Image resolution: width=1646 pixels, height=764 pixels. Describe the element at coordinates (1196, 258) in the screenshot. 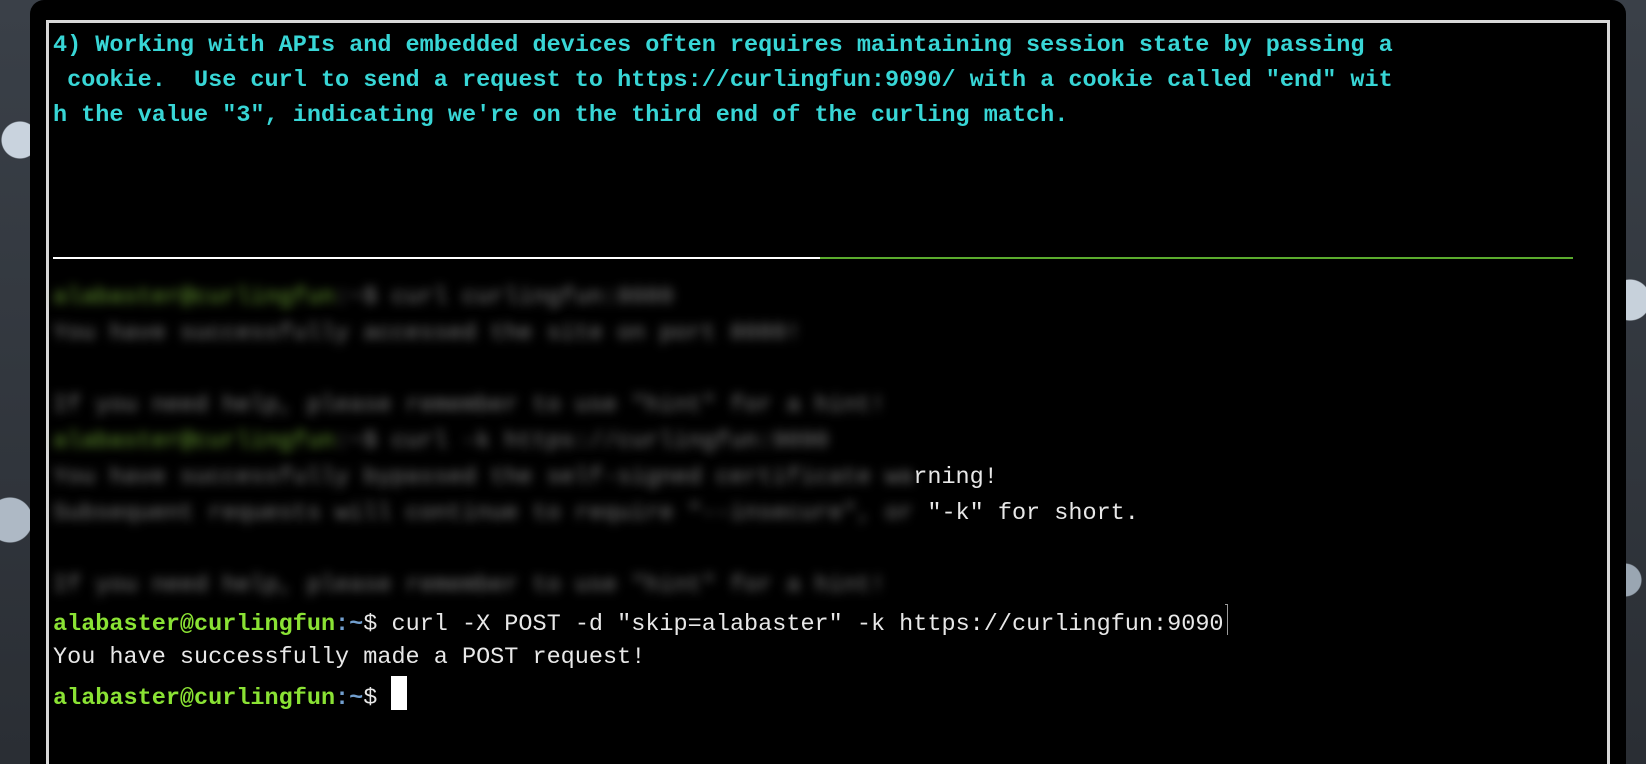

I see `progress-bar` at that location.